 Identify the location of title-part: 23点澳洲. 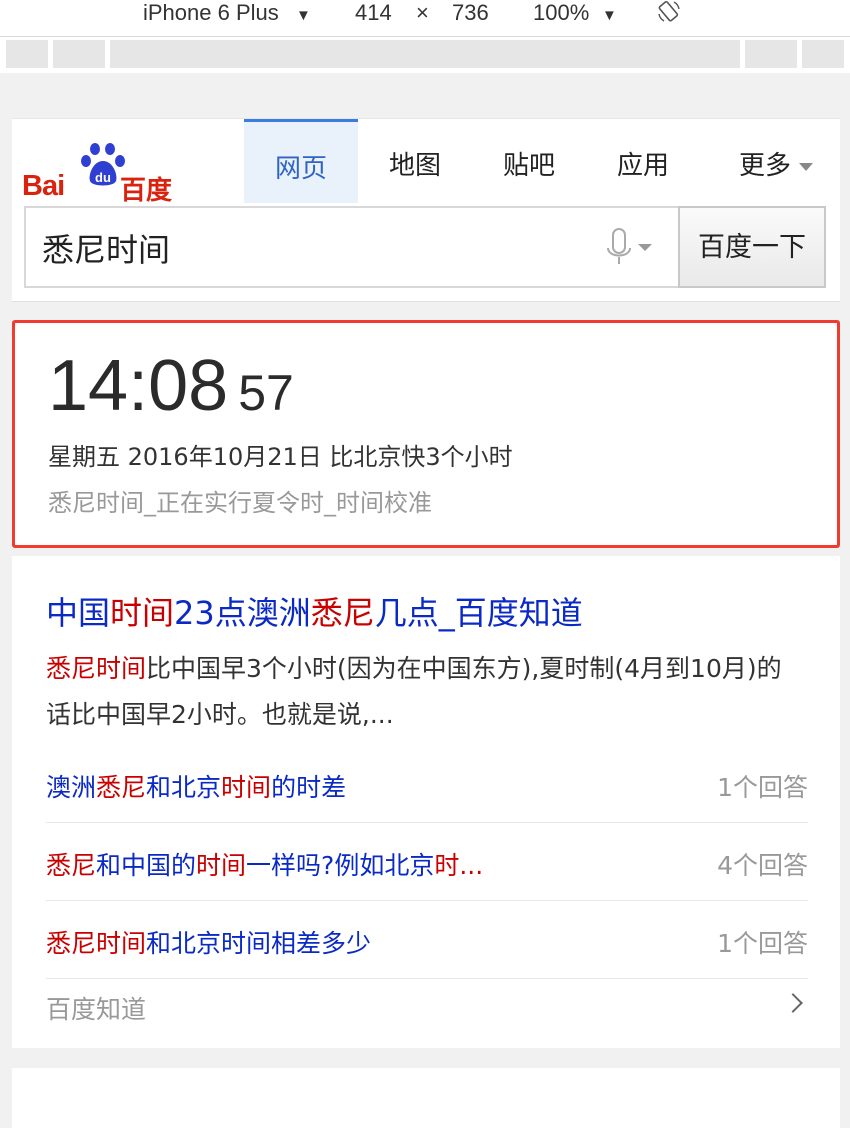
(242, 613).